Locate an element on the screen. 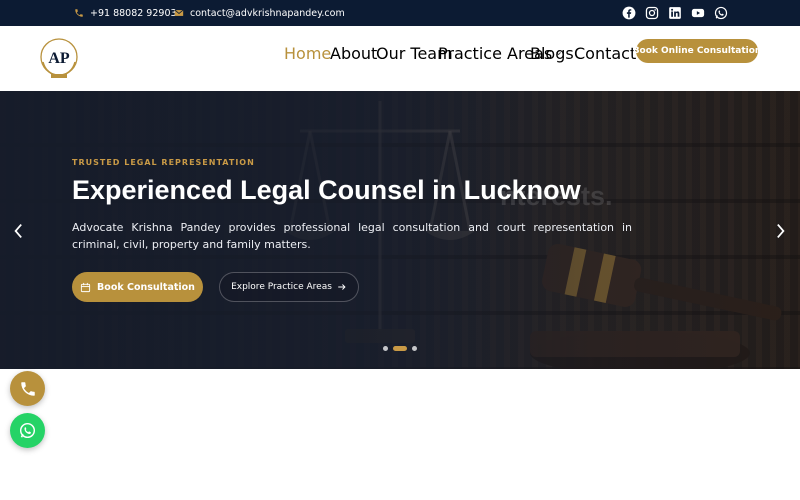 The image size is (800, 500). phone-contact: +91 88082 92903 is located at coordinates (125, 13).